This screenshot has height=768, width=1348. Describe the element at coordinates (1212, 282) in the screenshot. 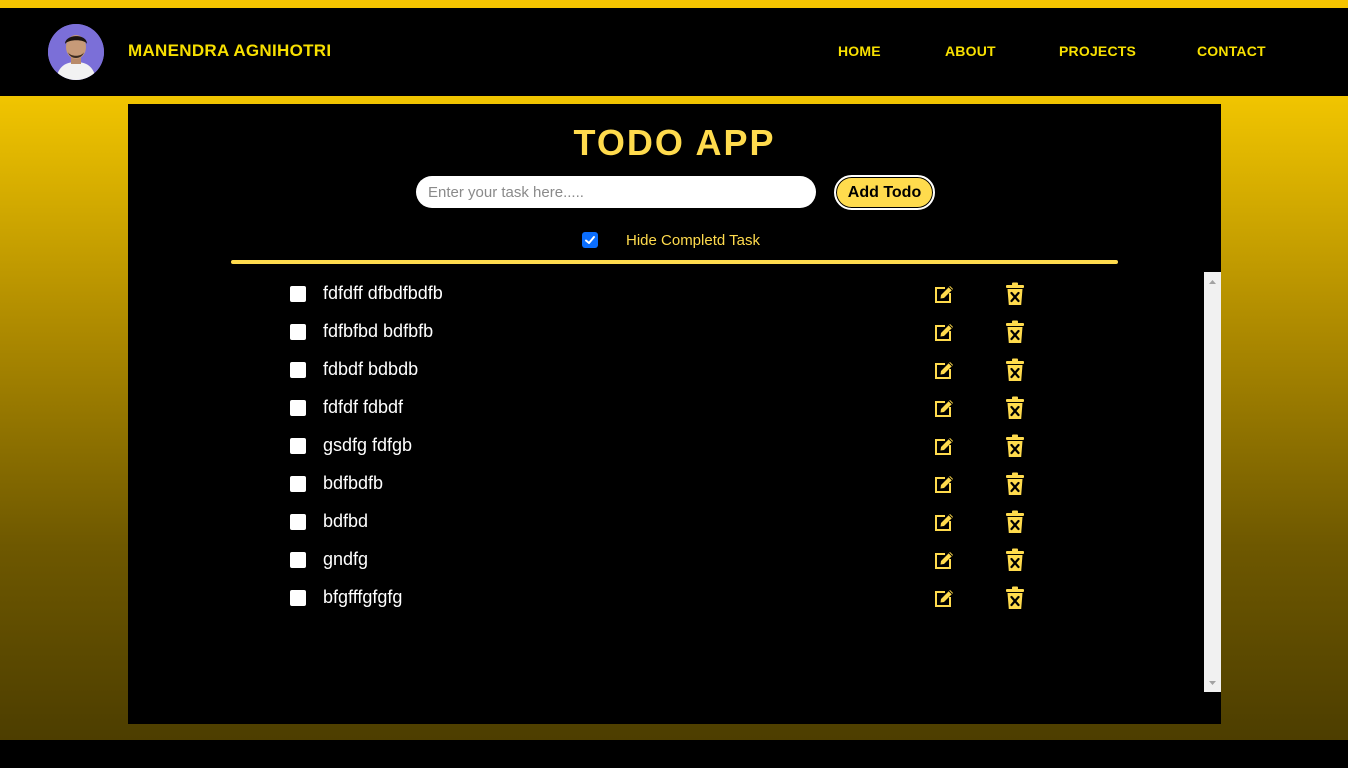

I see `scroll-up-arrow-icon` at that location.